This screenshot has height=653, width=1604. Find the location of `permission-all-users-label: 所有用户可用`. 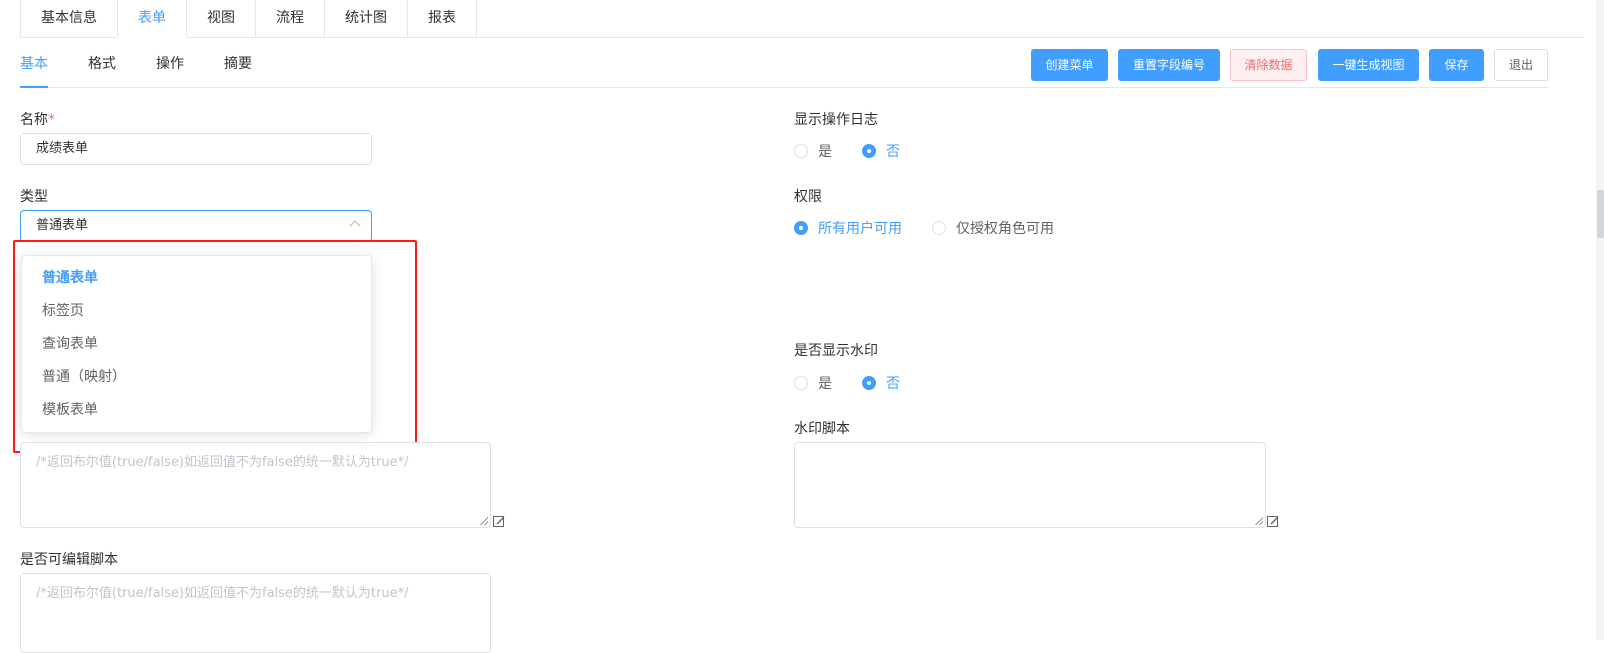

permission-all-users-label: 所有用户可用 is located at coordinates (860, 229).